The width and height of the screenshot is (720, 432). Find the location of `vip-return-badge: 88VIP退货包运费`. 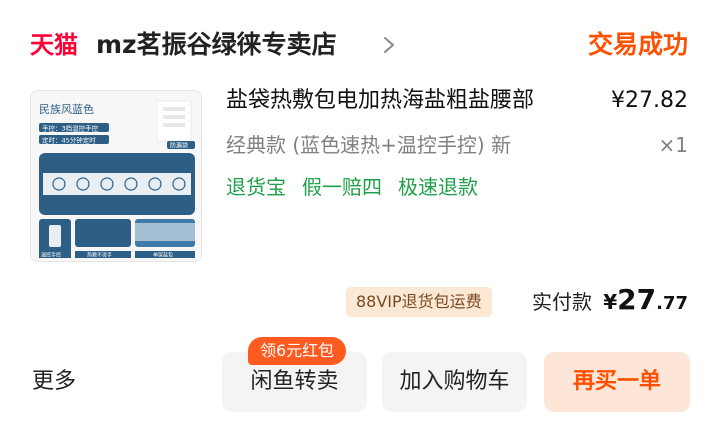

vip-return-badge: 88VIP退货包运费 is located at coordinates (419, 302).